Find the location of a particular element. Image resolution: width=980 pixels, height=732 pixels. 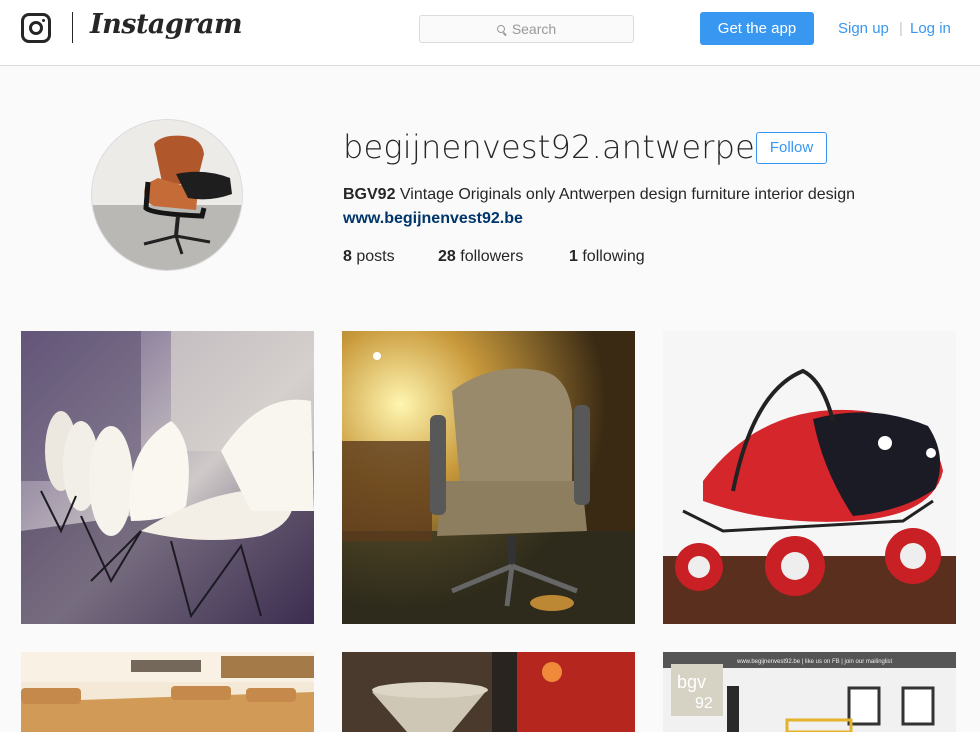

log-in-link: Log in is located at coordinates (930, 28).